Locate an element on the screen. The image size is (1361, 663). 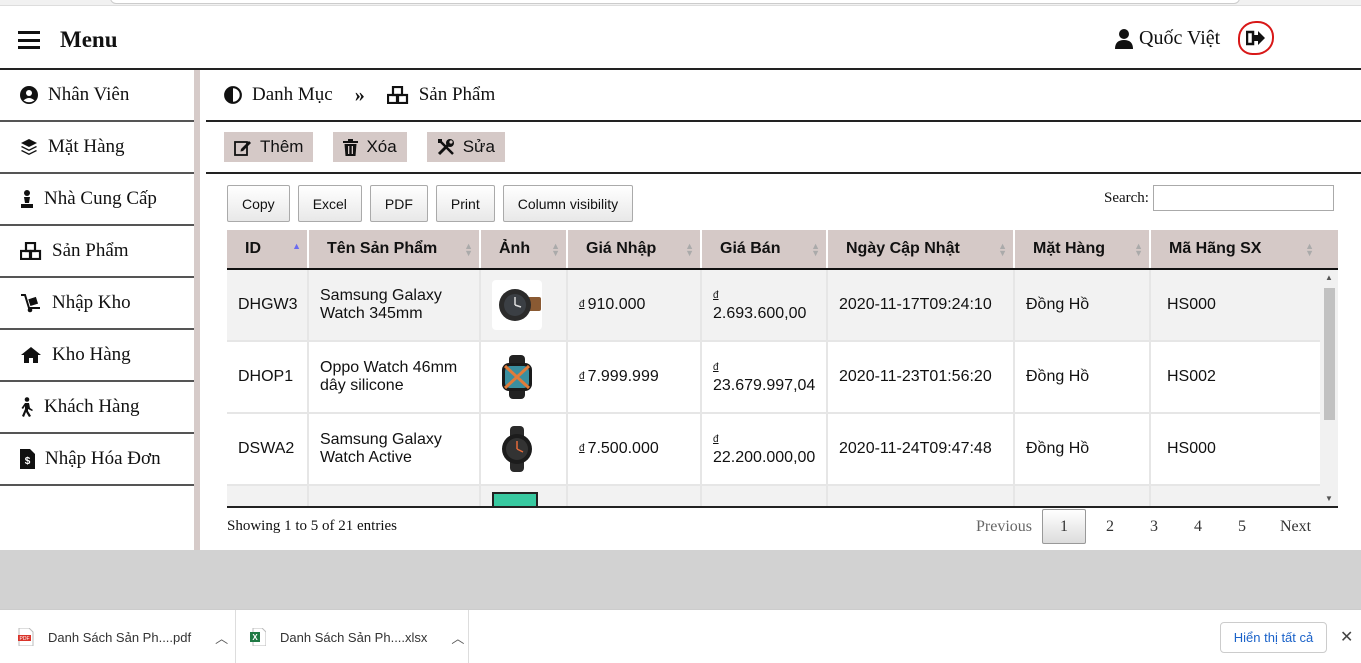
add-button: Thêm is located at coordinates (269, 147).